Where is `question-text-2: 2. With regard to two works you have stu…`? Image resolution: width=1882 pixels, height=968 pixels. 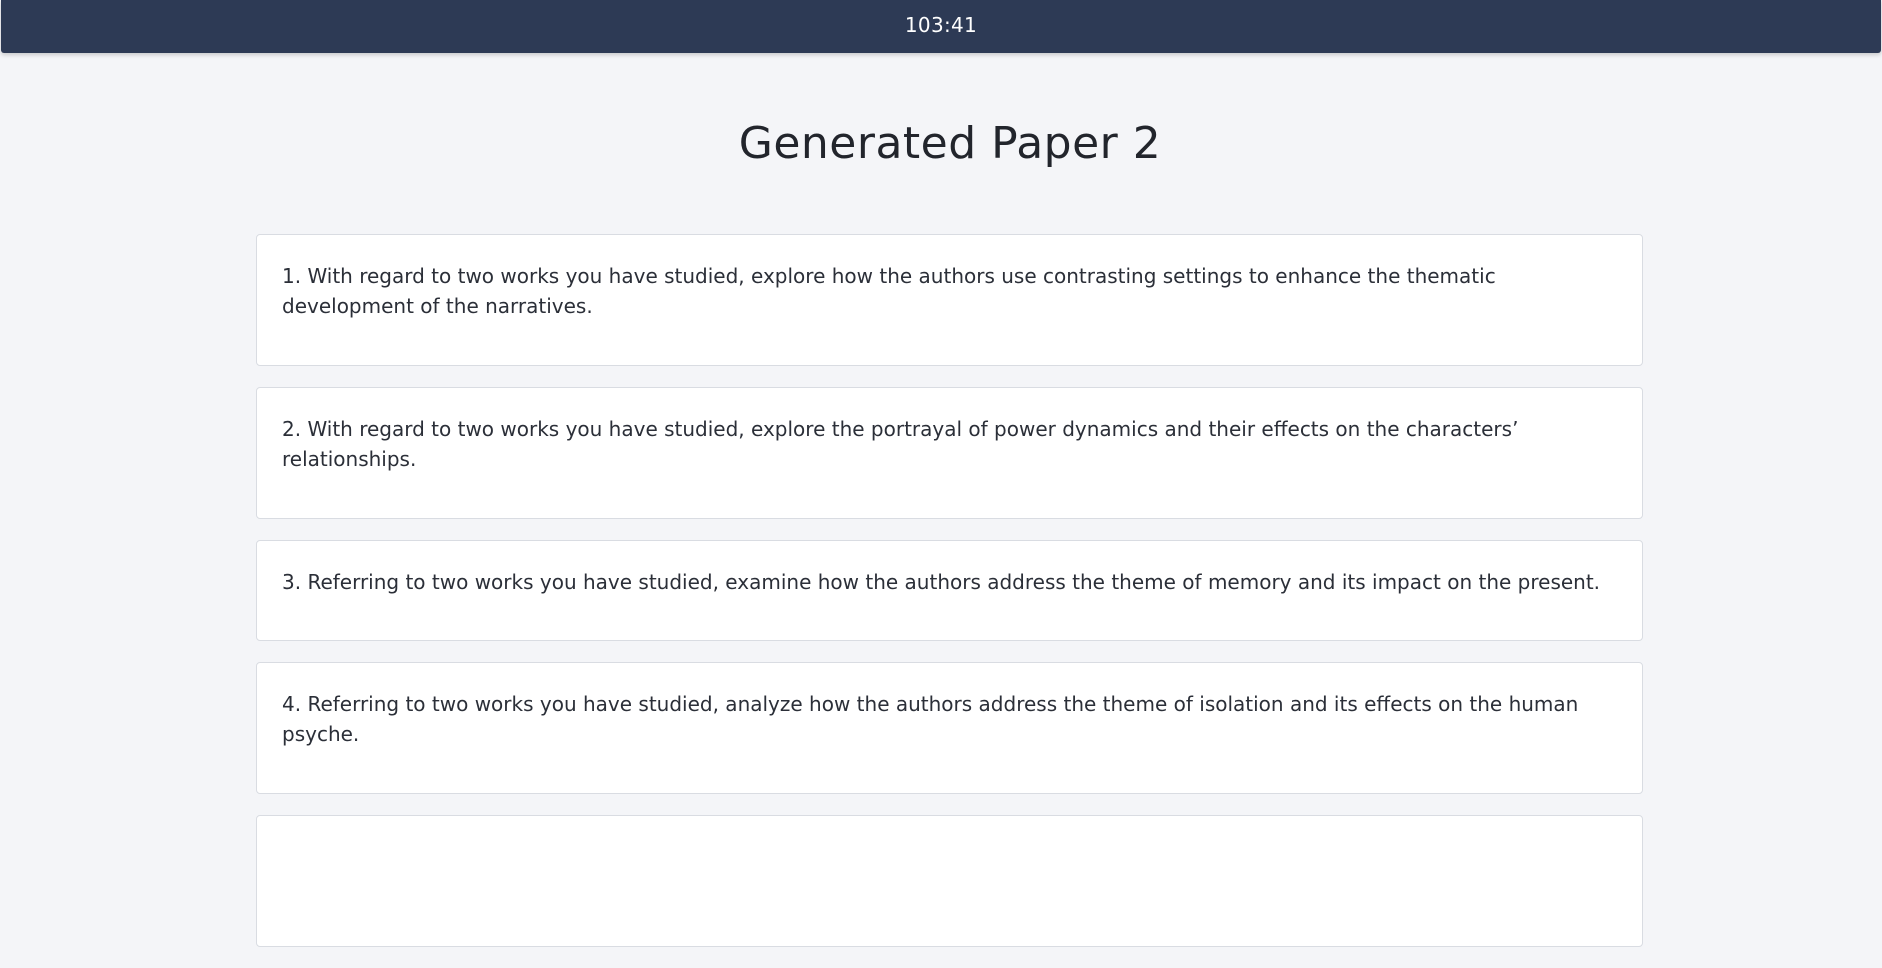 question-text-2: 2. With regard to two works you have stu… is located at coordinates (900, 444).